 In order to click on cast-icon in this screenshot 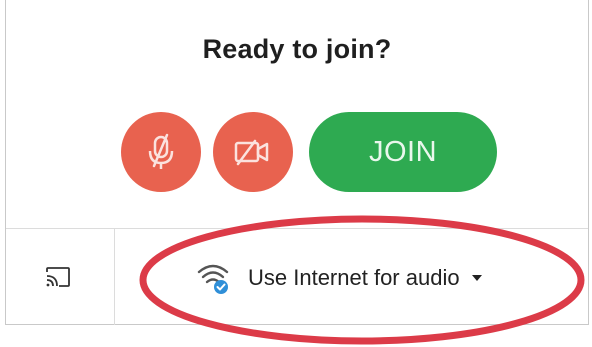, I will do `click(58, 277)`.